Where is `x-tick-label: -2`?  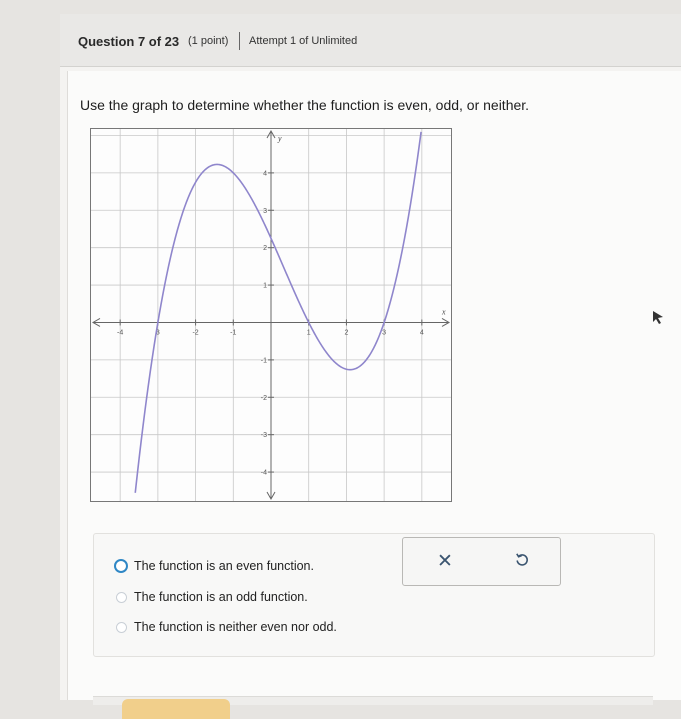 x-tick-label: -2 is located at coordinates (195, 332).